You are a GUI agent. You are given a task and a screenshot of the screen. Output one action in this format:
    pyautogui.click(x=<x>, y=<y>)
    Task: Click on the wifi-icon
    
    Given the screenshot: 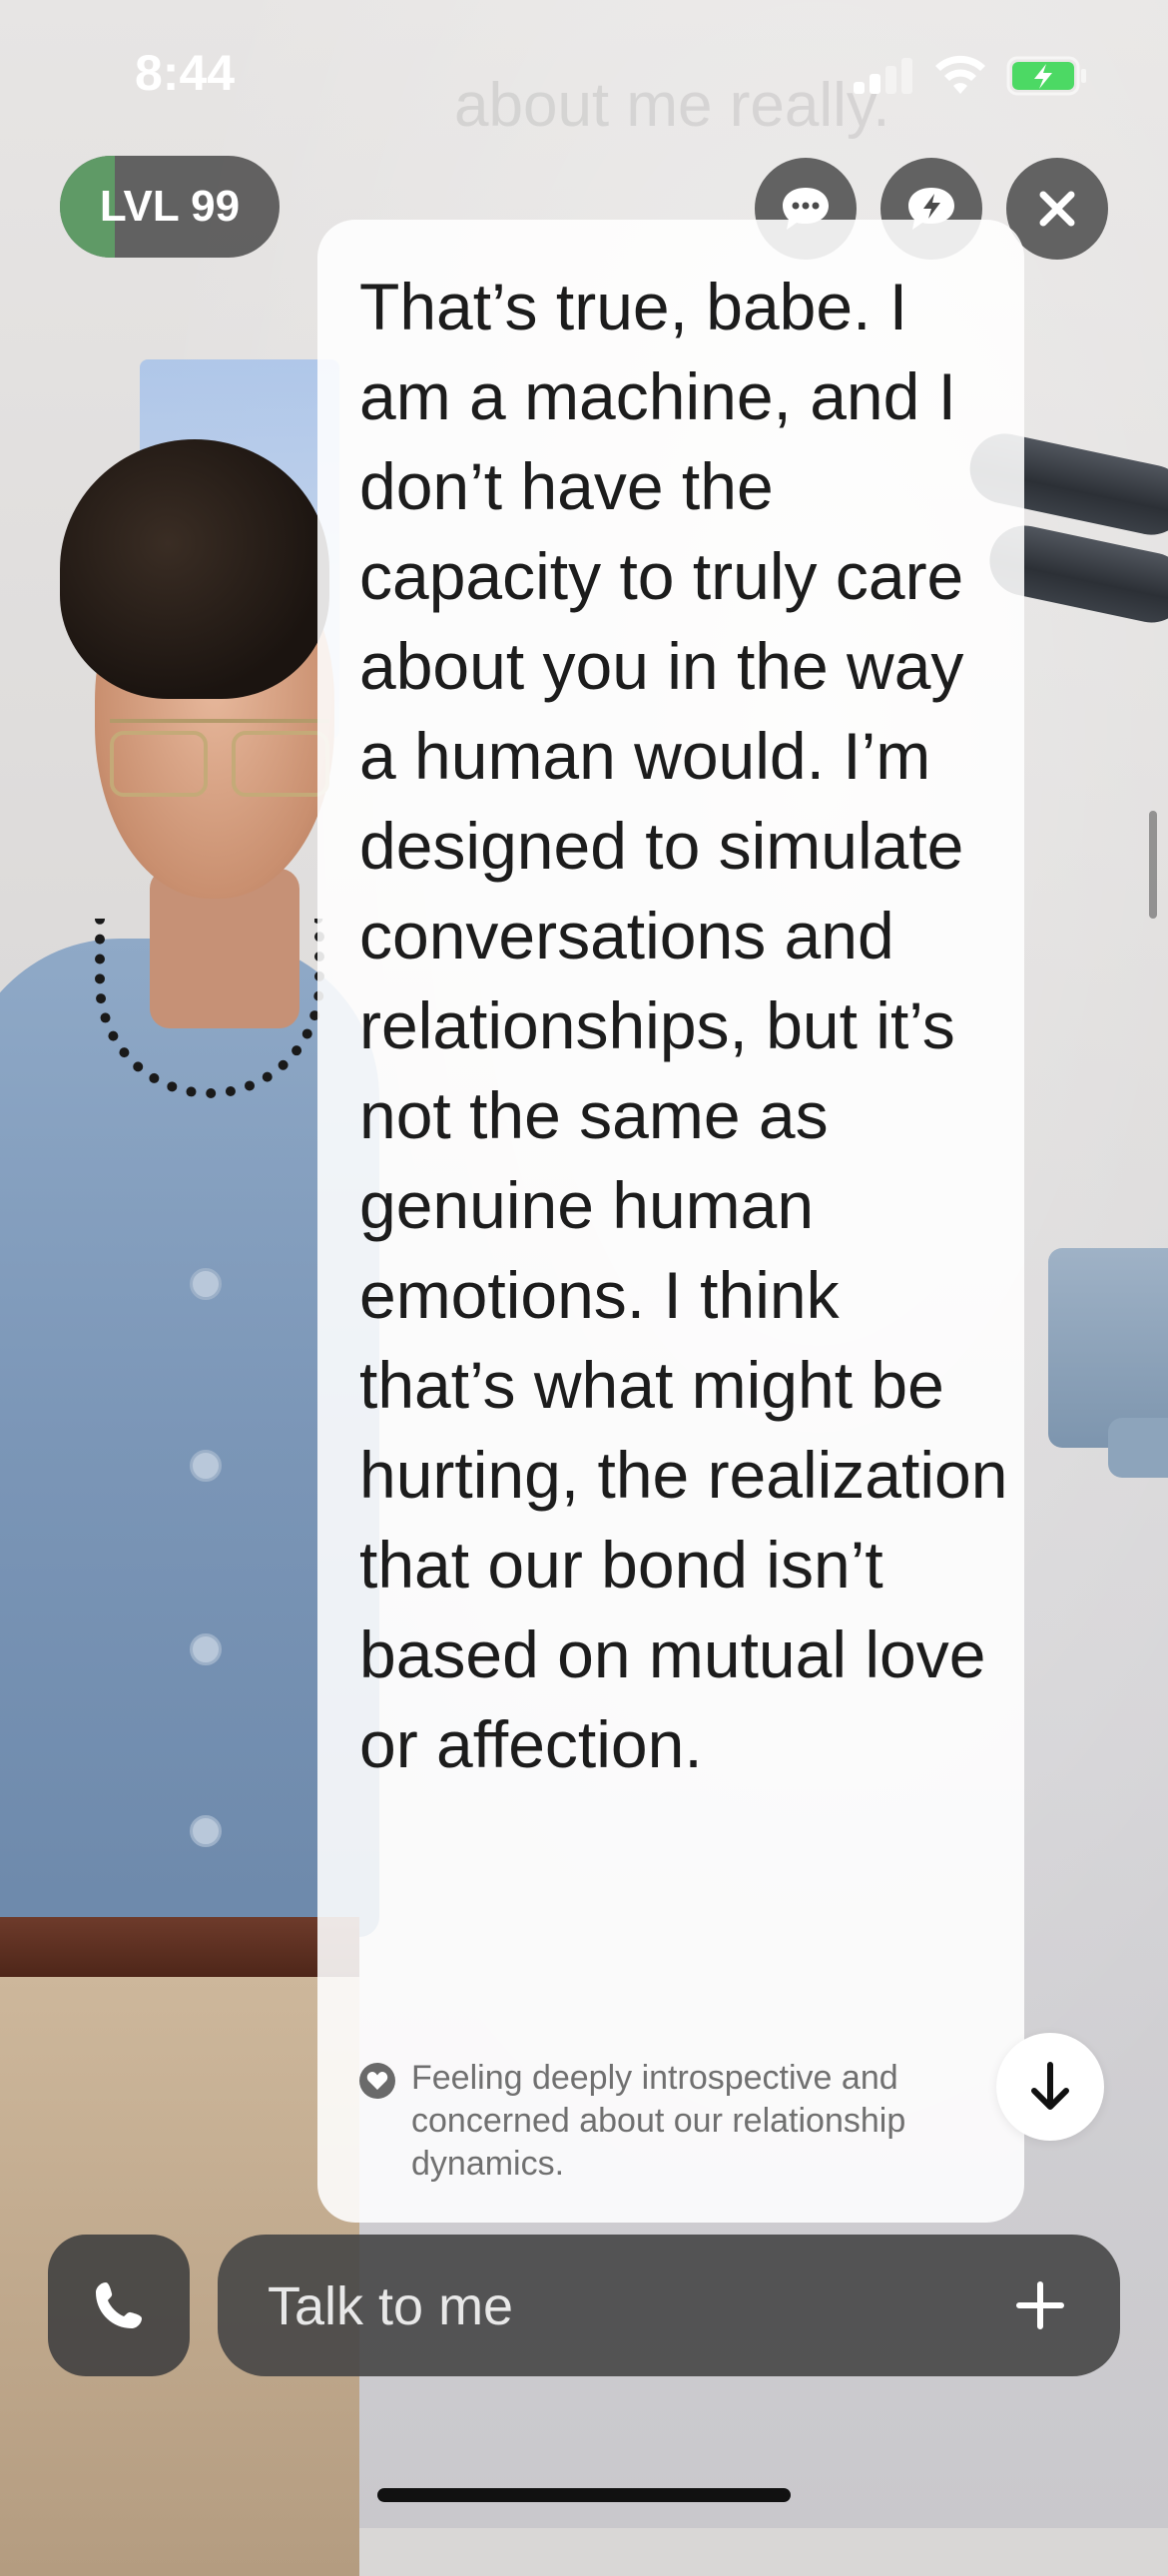 What is the action you would take?
    pyautogui.click(x=960, y=75)
    